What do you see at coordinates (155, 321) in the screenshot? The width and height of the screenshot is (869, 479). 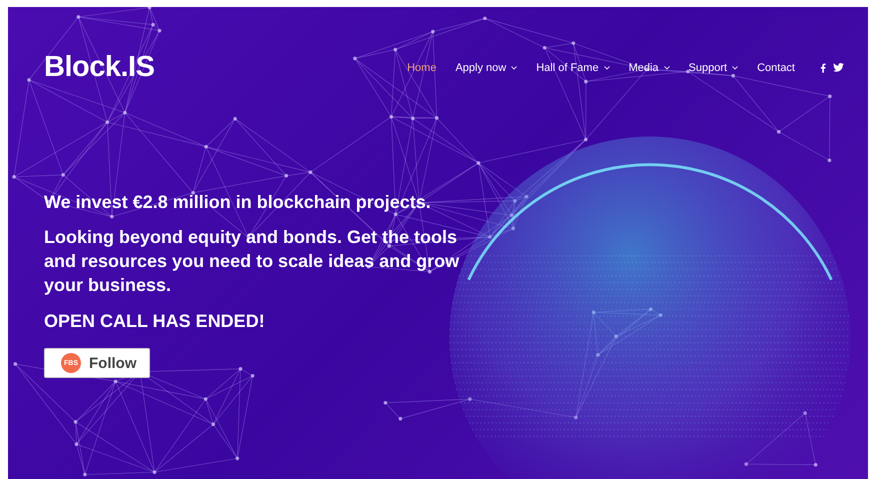 I see `notice-text: OPEN CALL HAS ENDED!` at bounding box center [155, 321].